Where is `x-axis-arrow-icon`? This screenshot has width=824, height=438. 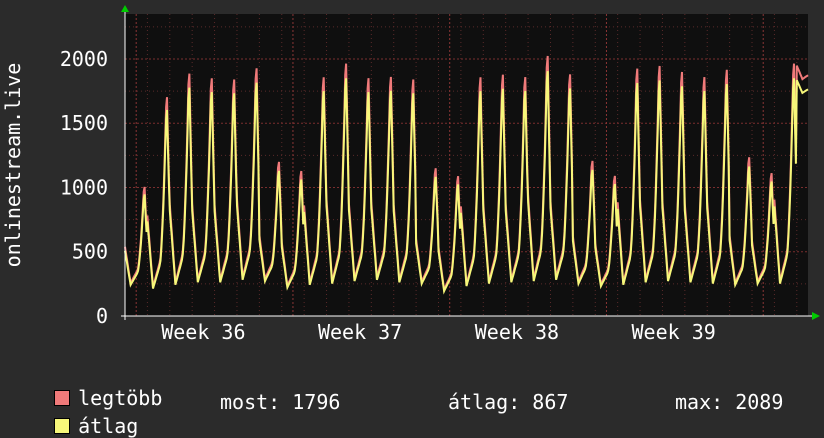 x-axis-arrow-icon is located at coordinates (816, 316).